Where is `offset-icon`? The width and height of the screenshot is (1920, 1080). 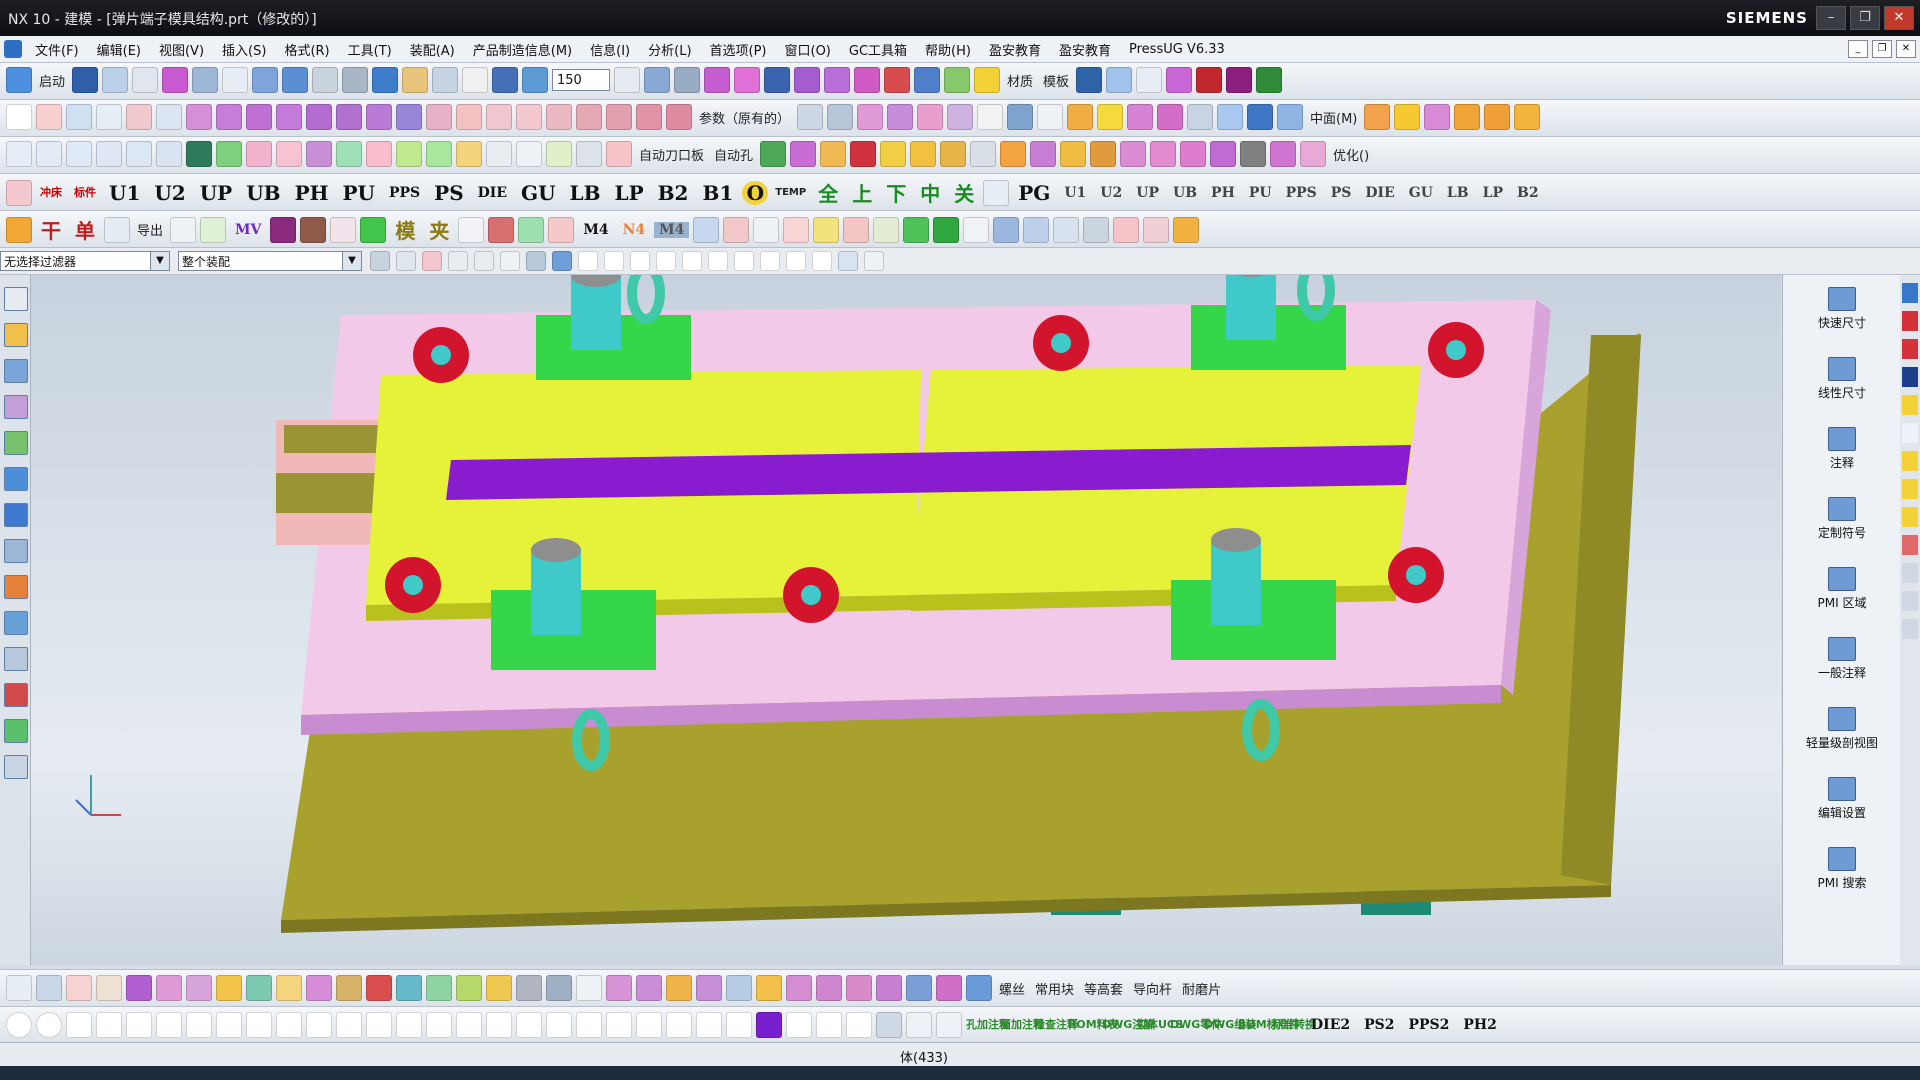
offset-icon is located at coordinates (259, 117).